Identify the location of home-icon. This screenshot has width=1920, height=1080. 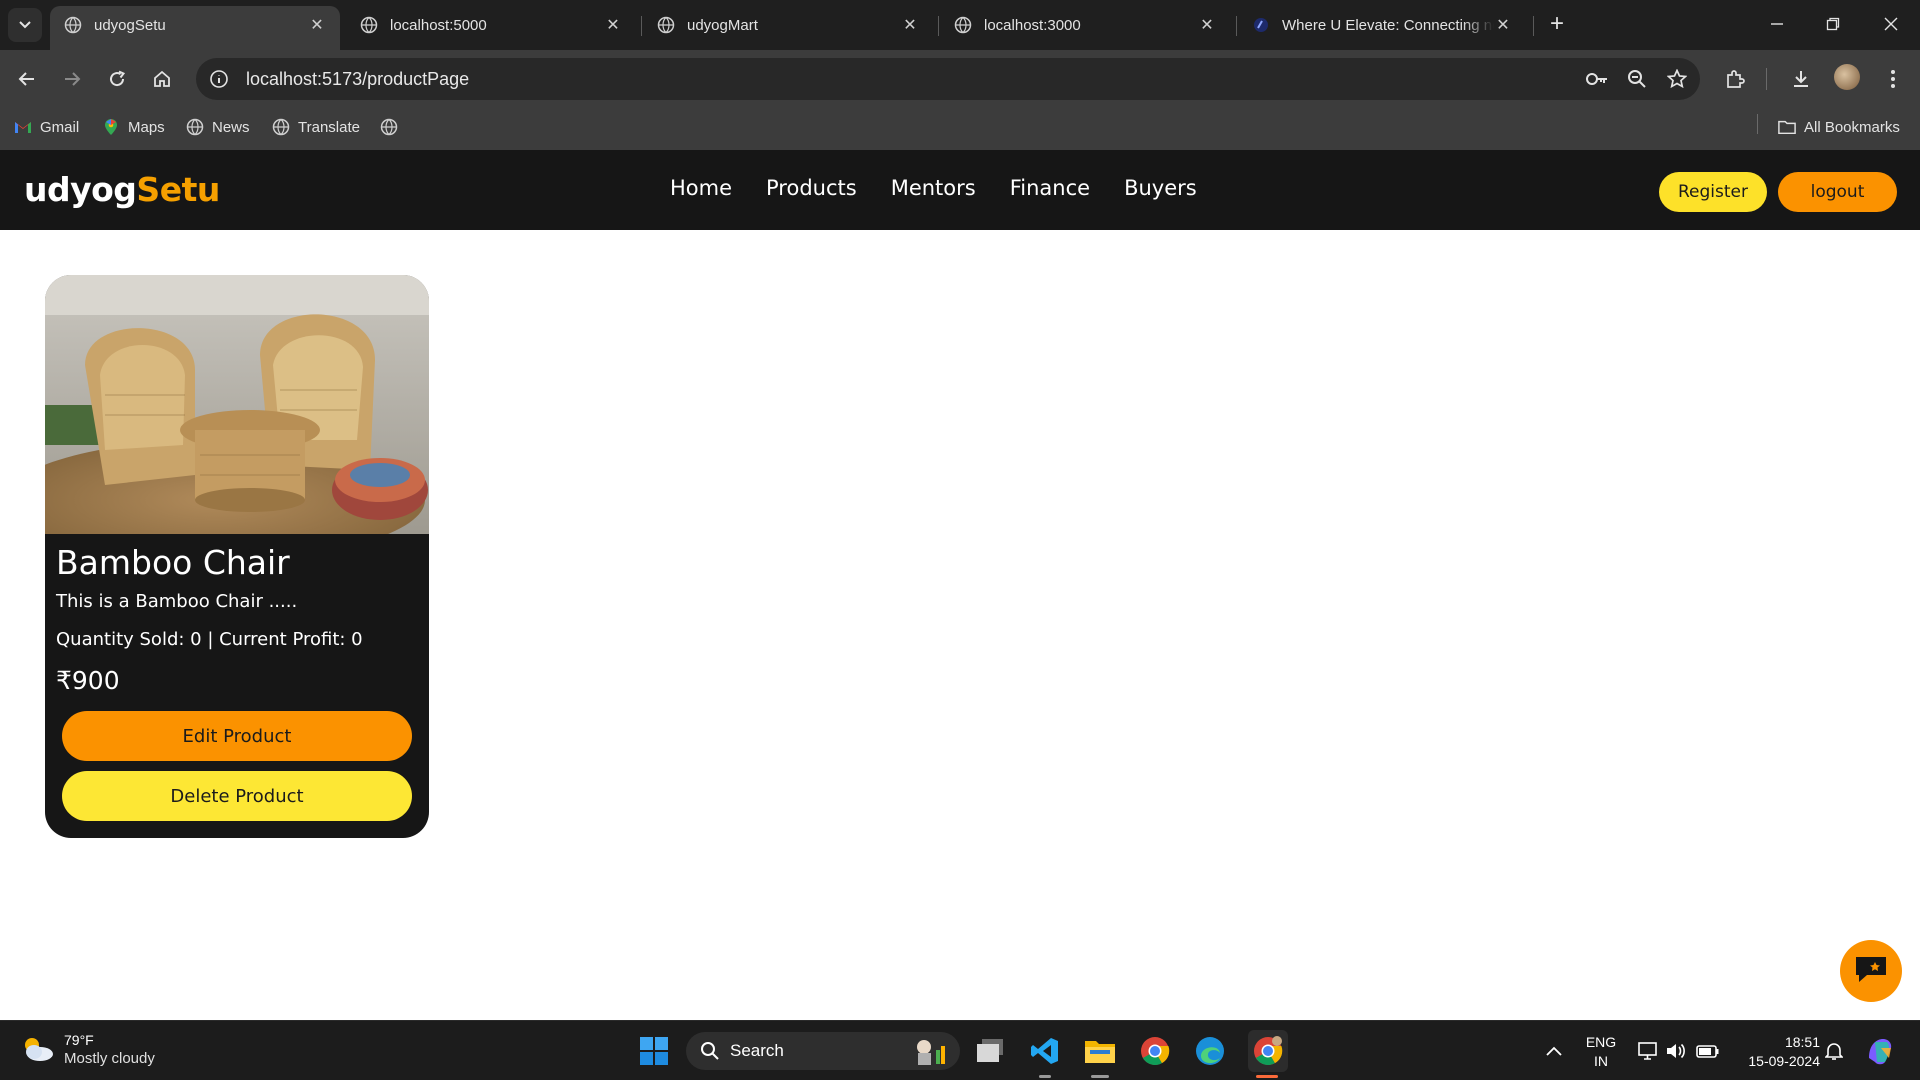
(162, 79).